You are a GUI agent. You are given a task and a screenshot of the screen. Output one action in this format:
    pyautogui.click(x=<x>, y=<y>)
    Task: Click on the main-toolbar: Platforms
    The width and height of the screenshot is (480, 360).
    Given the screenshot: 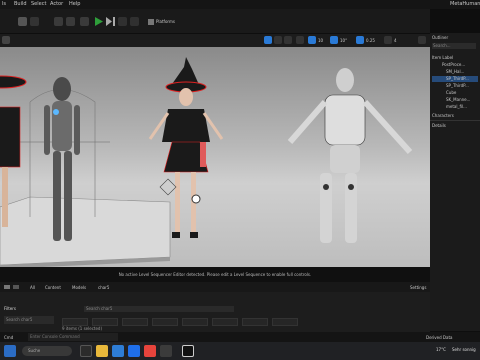 What is the action you would take?
    pyautogui.click(x=215, y=21)
    